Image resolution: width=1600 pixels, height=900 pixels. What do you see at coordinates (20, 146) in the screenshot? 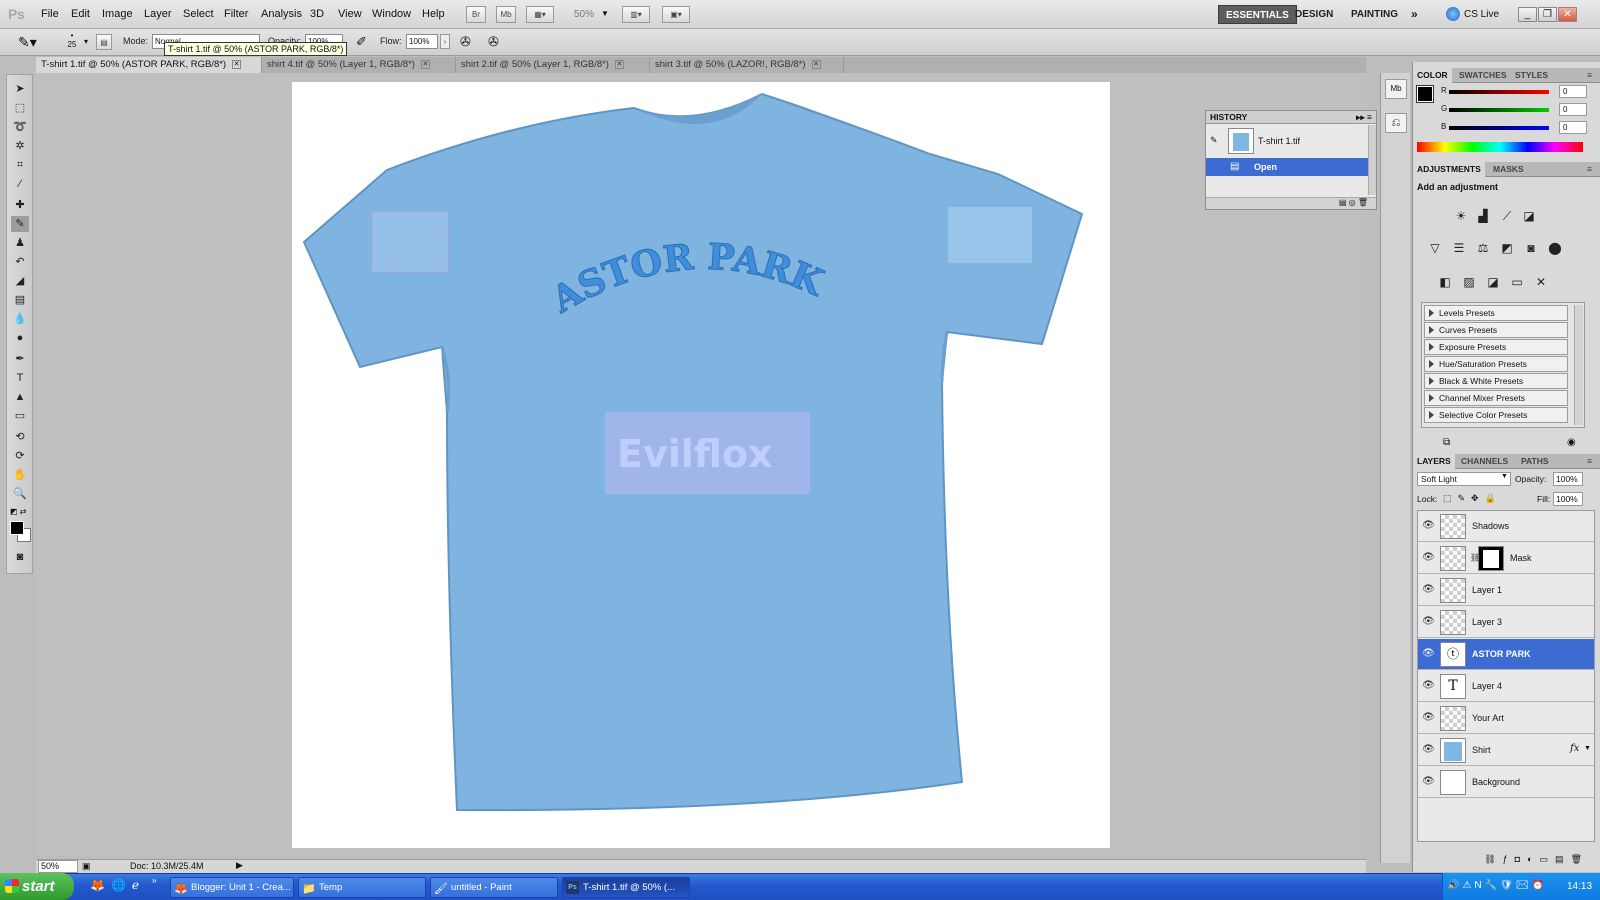
I see `quick-select-tool-icon: ✲` at bounding box center [20, 146].